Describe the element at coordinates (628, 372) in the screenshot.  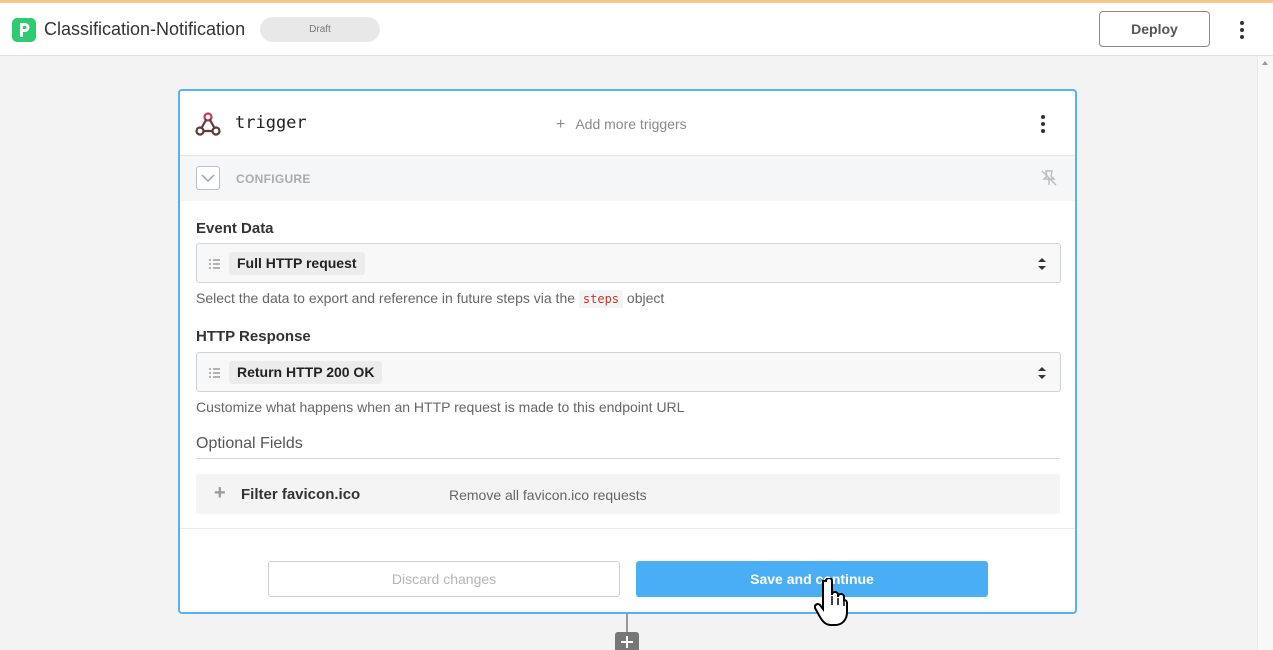
I see `http-response-select: Return HTTP 200 OK` at that location.